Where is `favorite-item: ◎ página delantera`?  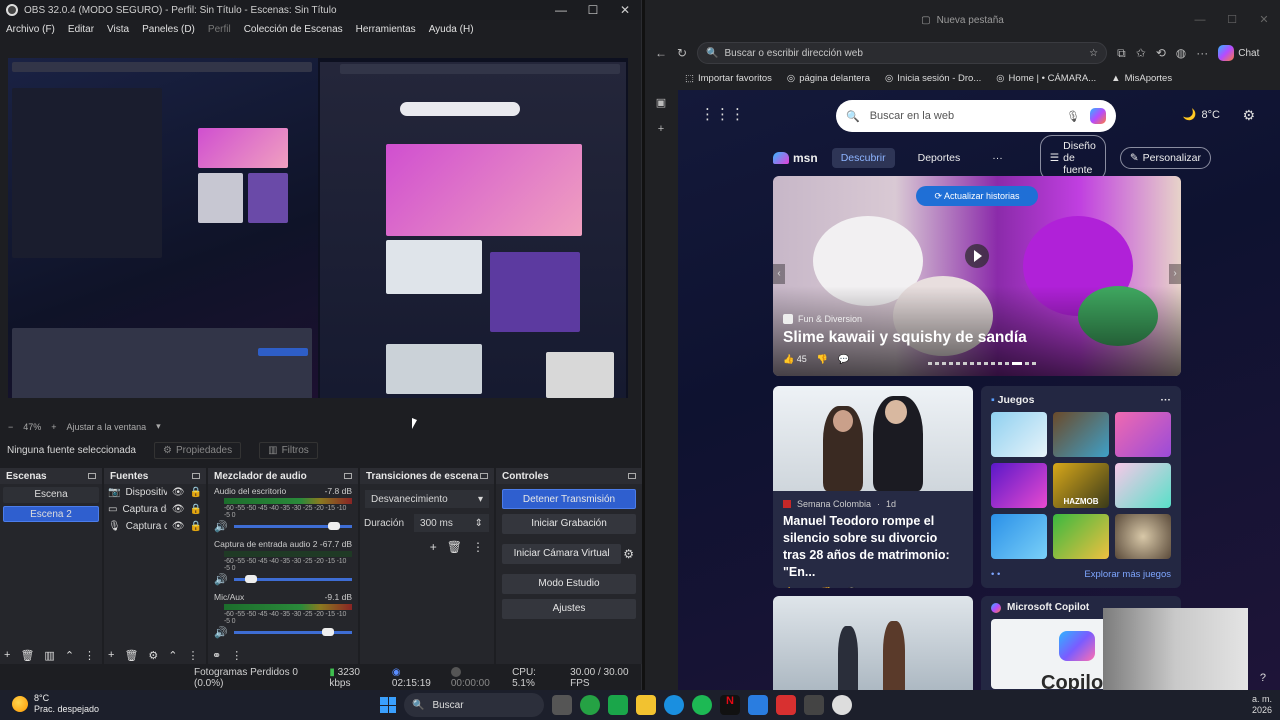 favorite-item: ◎ página delantera is located at coordinates (828, 78).